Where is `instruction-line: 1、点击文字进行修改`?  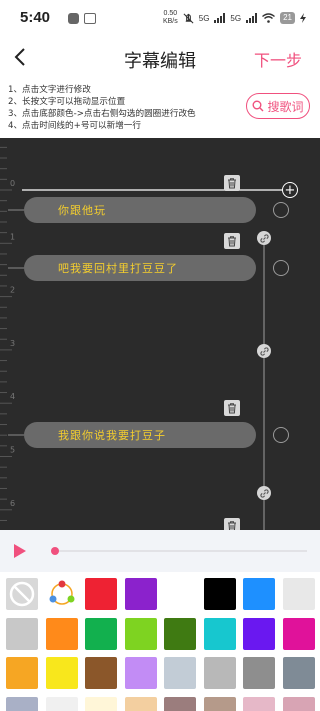 instruction-line: 1、点击文字进行修改 is located at coordinates (49, 90).